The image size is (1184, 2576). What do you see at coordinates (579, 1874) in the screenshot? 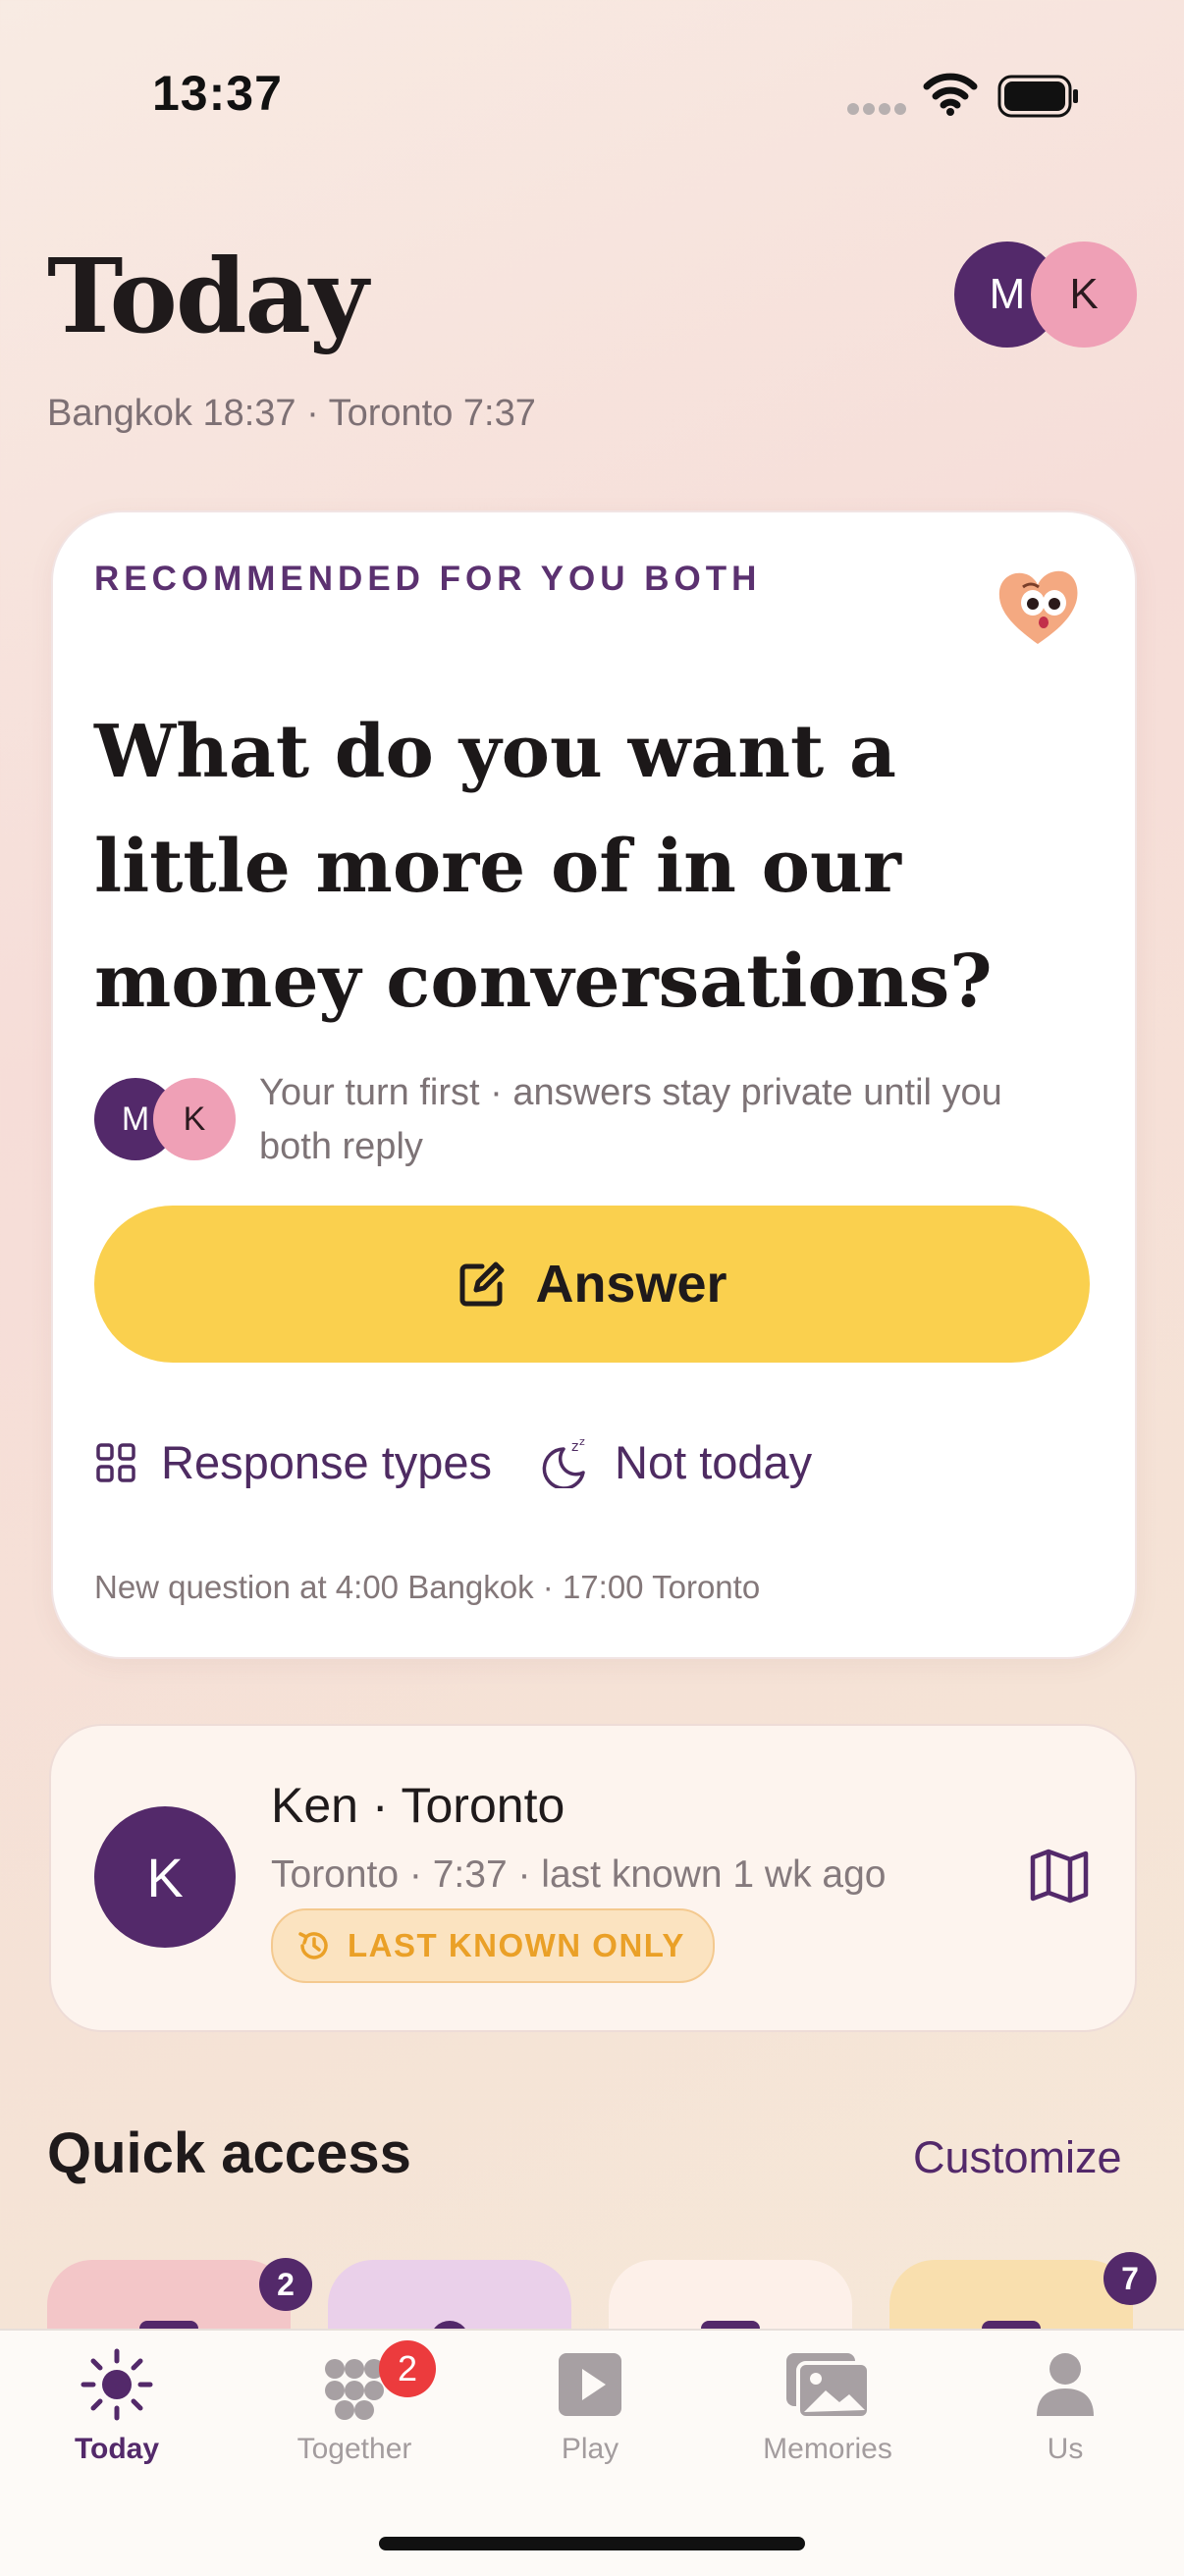
I see `partner-location-detail: Toronto · 7:37 · last known 1 wk ago` at bounding box center [579, 1874].